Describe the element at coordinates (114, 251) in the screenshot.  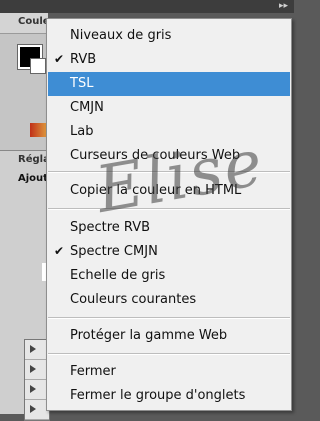
I see `menu-item-label: Spectre CMJN` at that location.